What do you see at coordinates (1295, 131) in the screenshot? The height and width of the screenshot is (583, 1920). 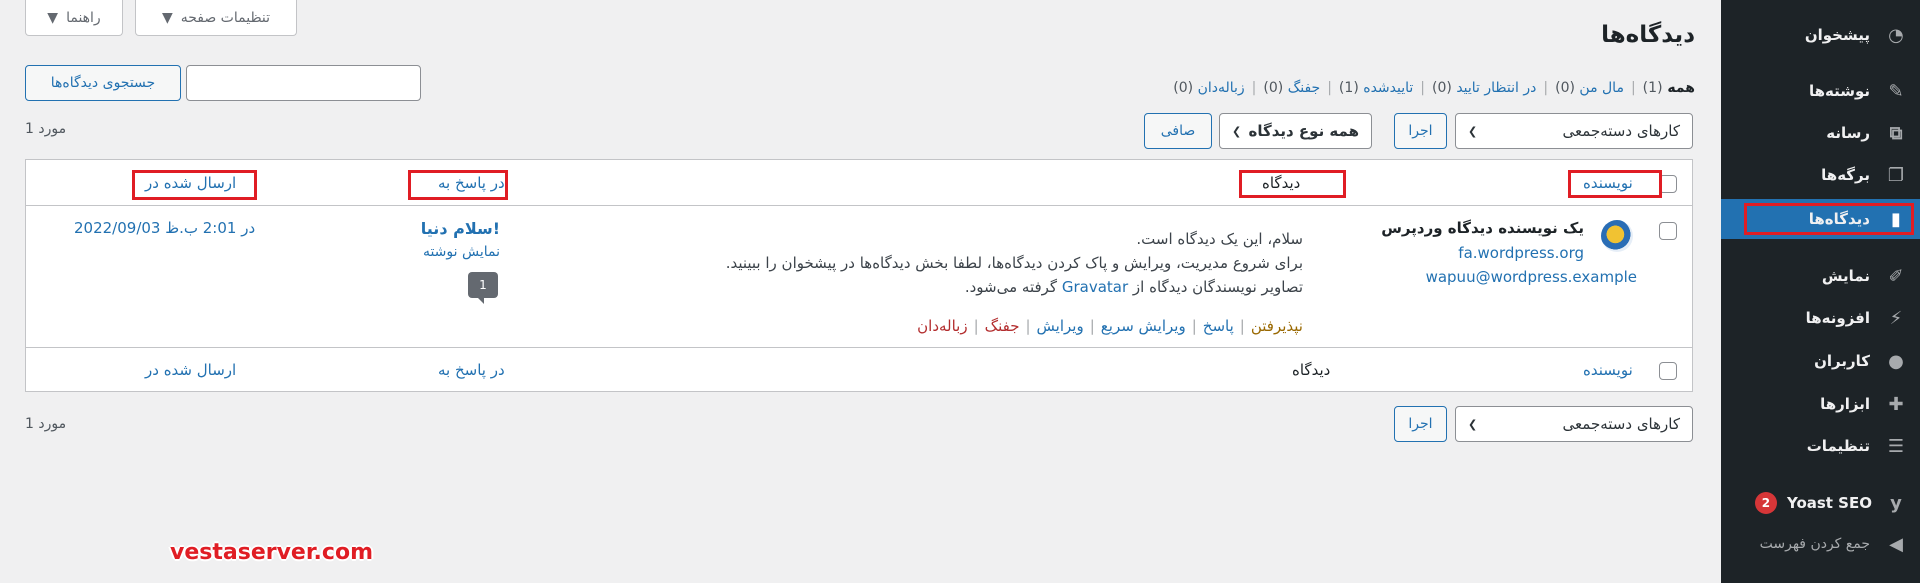 I see `comment-type-select: همه نوع دیدگاه ❯` at bounding box center [1295, 131].